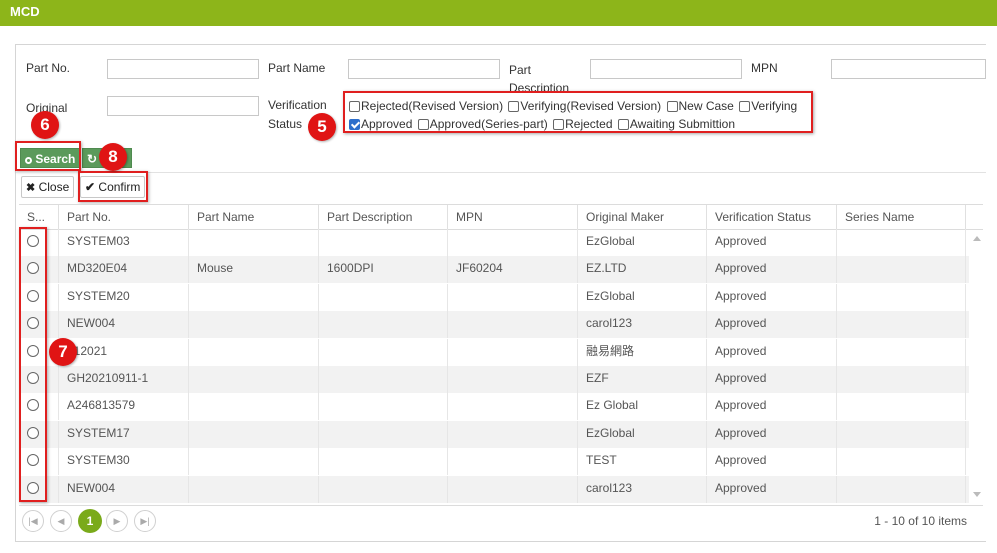  Describe the element at coordinates (90, 521) in the screenshot. I see `current-page: 1` at that location.